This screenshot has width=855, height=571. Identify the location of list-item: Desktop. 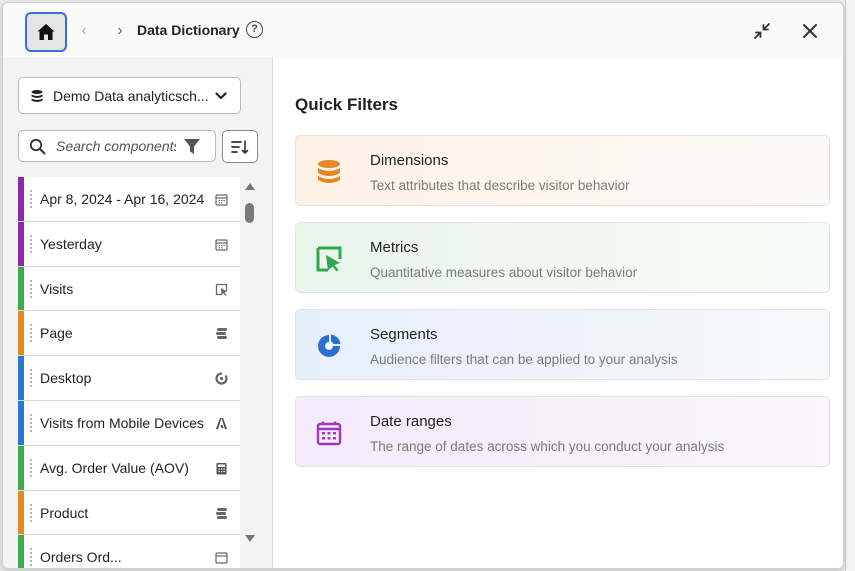
(129, 378).